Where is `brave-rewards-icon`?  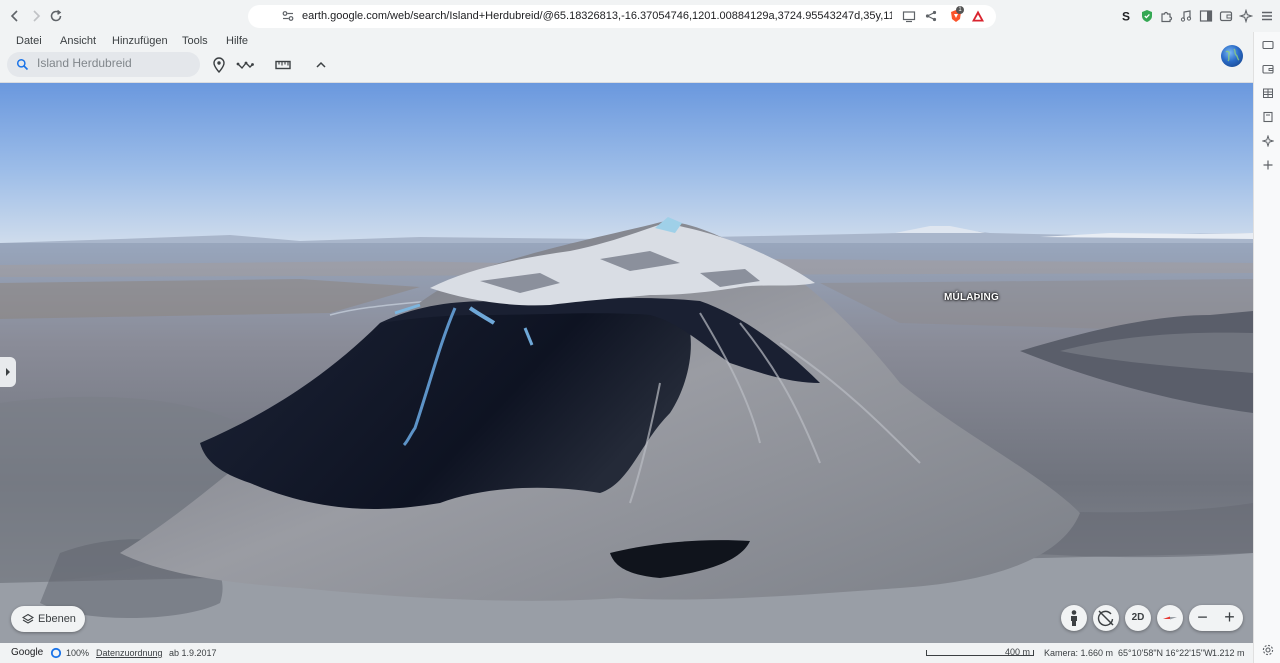 brave-rewards-icon is located at coordinates (978, 16).